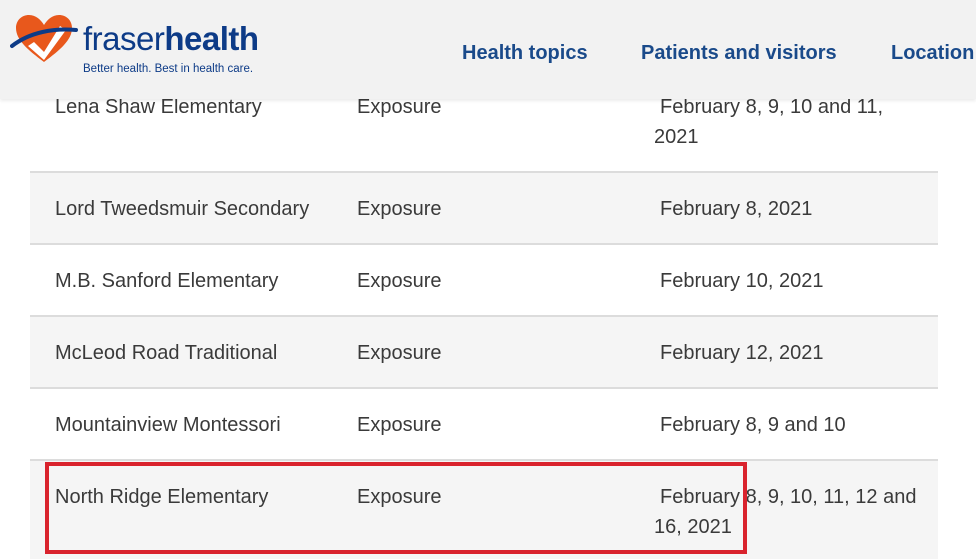 This screenshot has width=976, height=559. I want to click on school-name-cell: North Ridge Elementary, so click(162, 497).